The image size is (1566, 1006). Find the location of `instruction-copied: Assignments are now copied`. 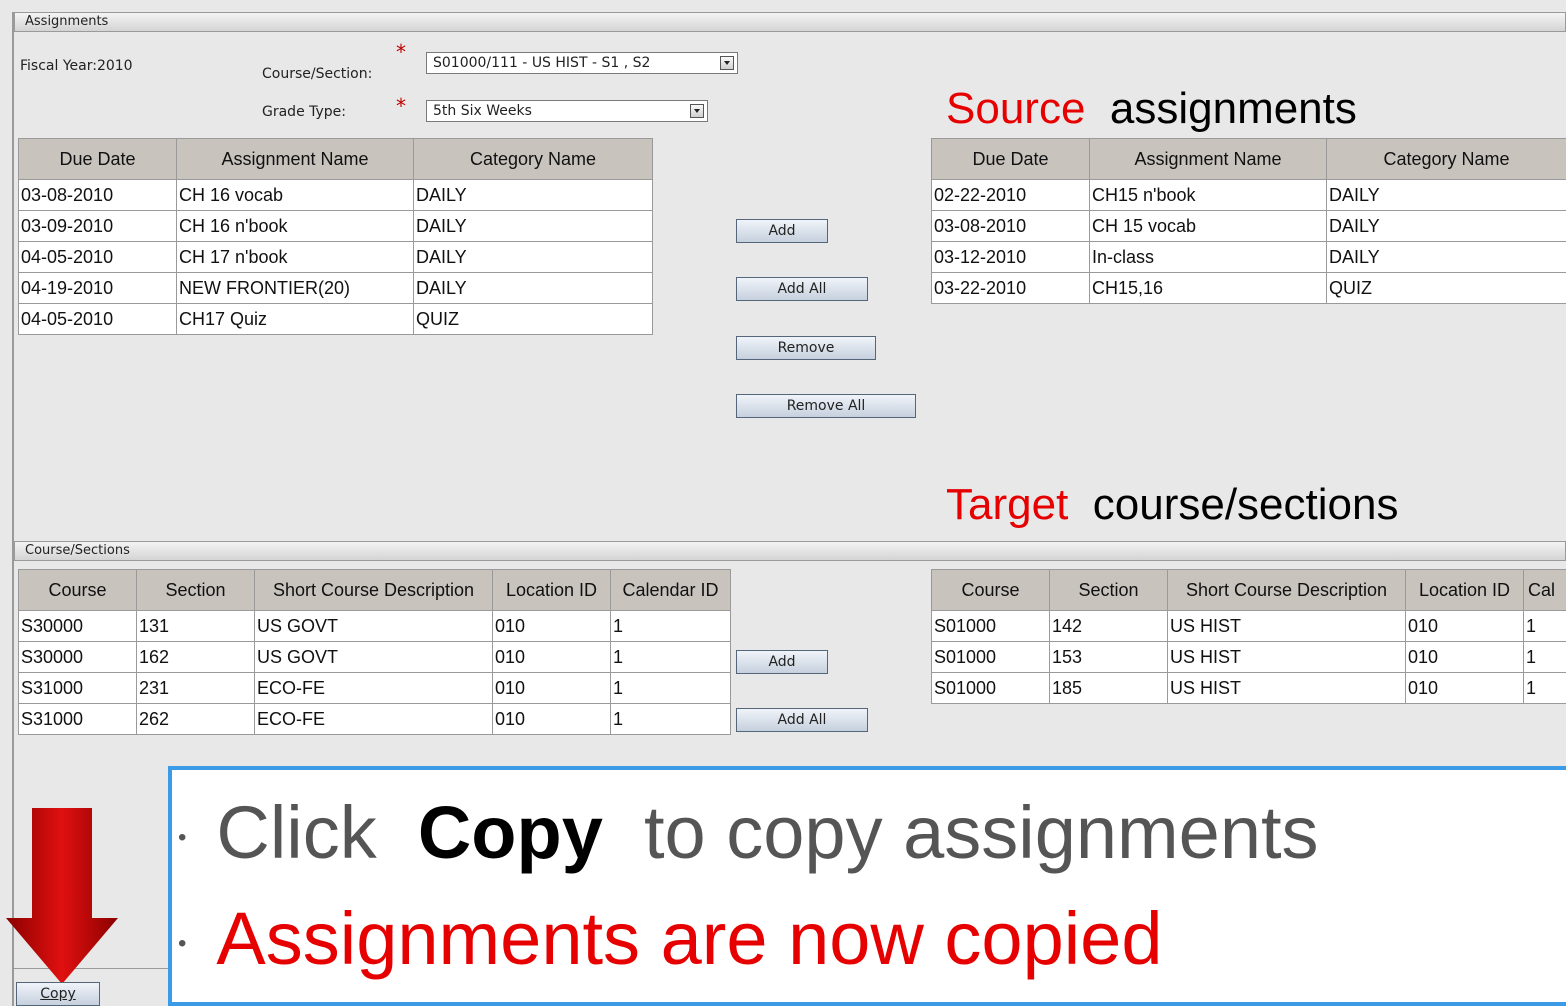

instruction-copied: Assignments are now copied is located at coordinates (689, 938).